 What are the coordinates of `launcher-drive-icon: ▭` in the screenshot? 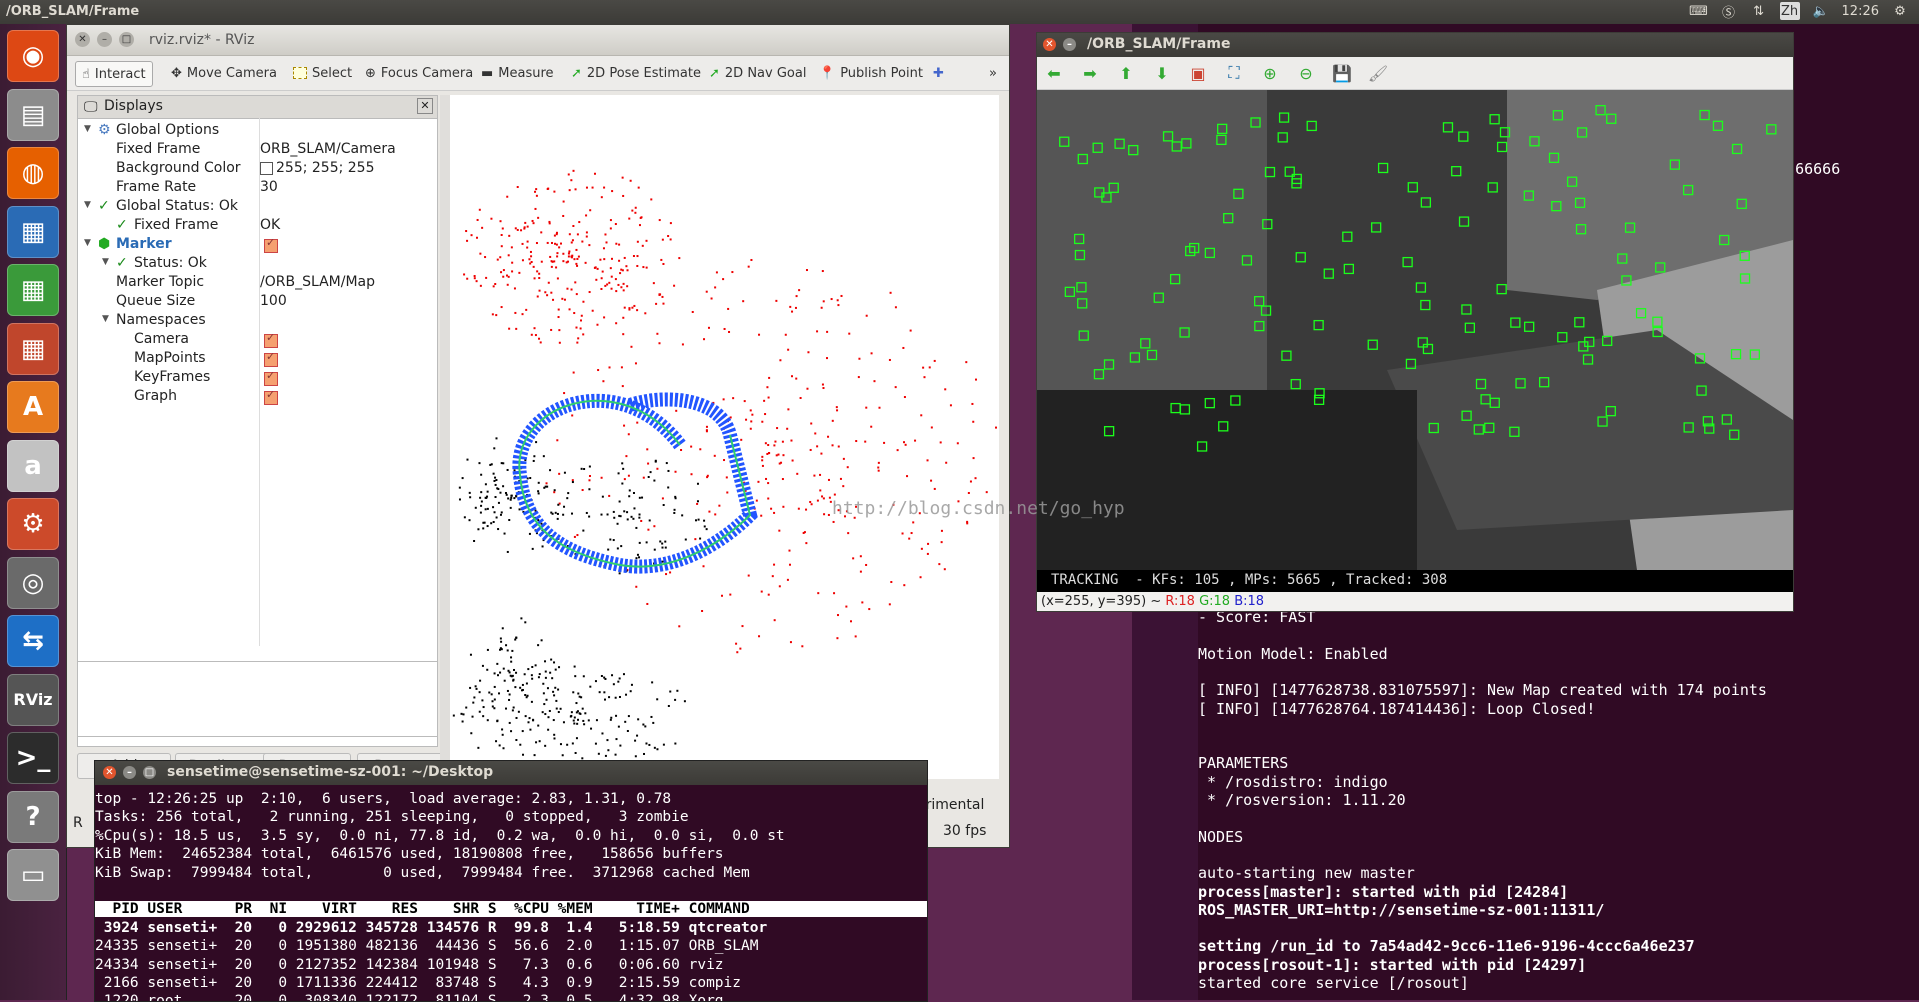 It's located at (33, 875).